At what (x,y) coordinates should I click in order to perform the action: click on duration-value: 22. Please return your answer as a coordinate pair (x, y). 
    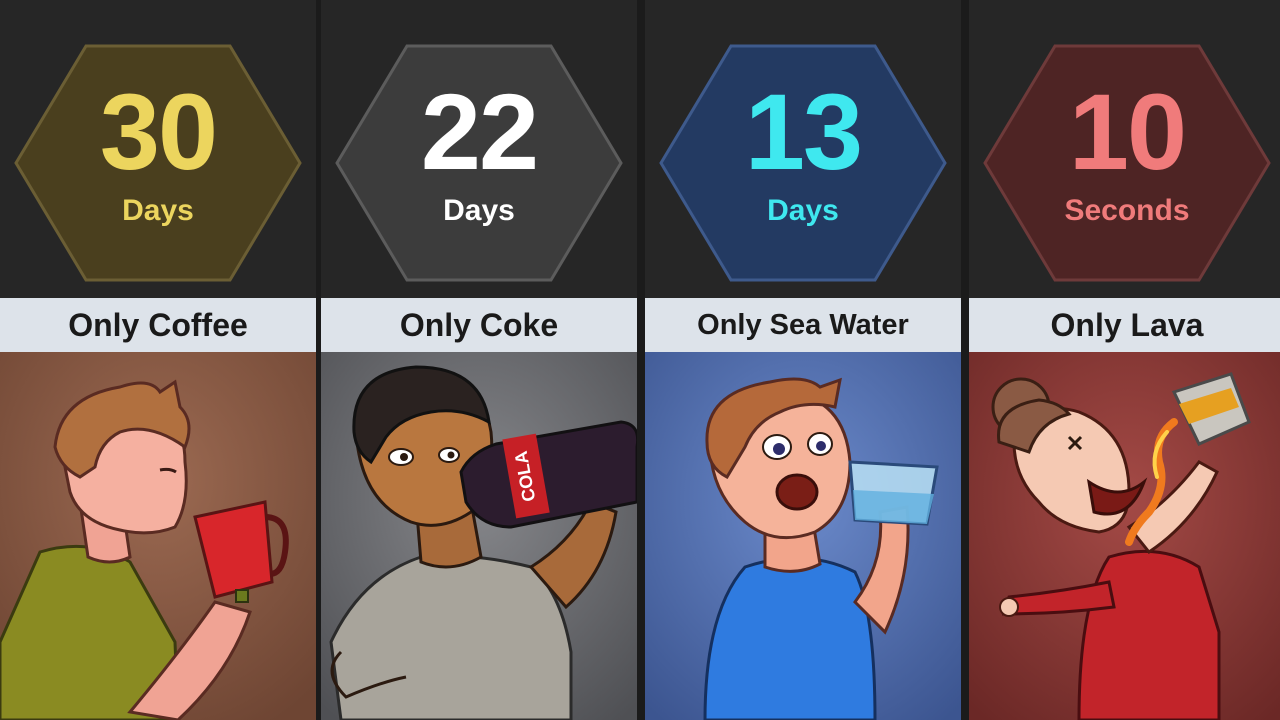
    Looking at the image, I should click on (479, 131).